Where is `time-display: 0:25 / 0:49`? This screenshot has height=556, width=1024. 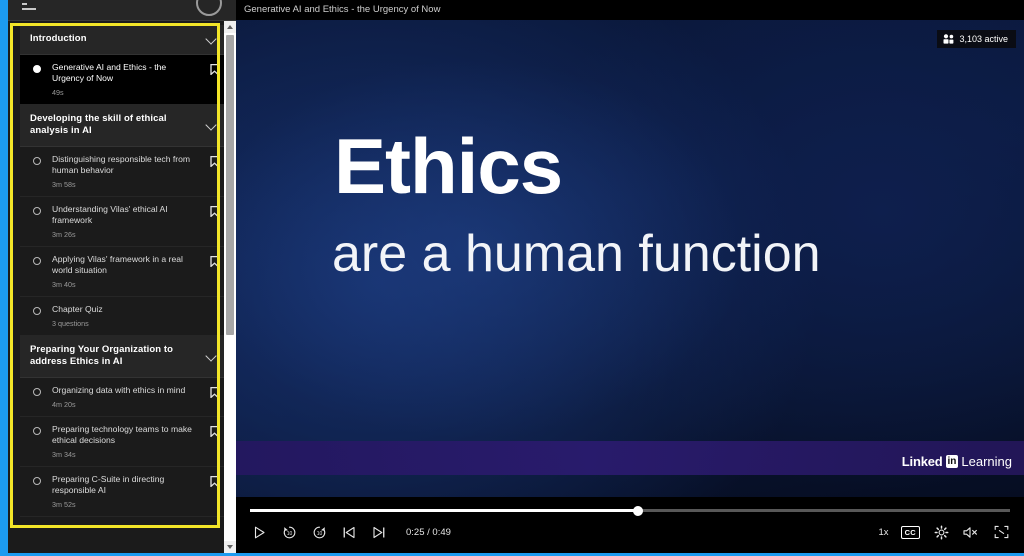 time-display: 0:25 / 0:49 is located at coordinates (428, 532).